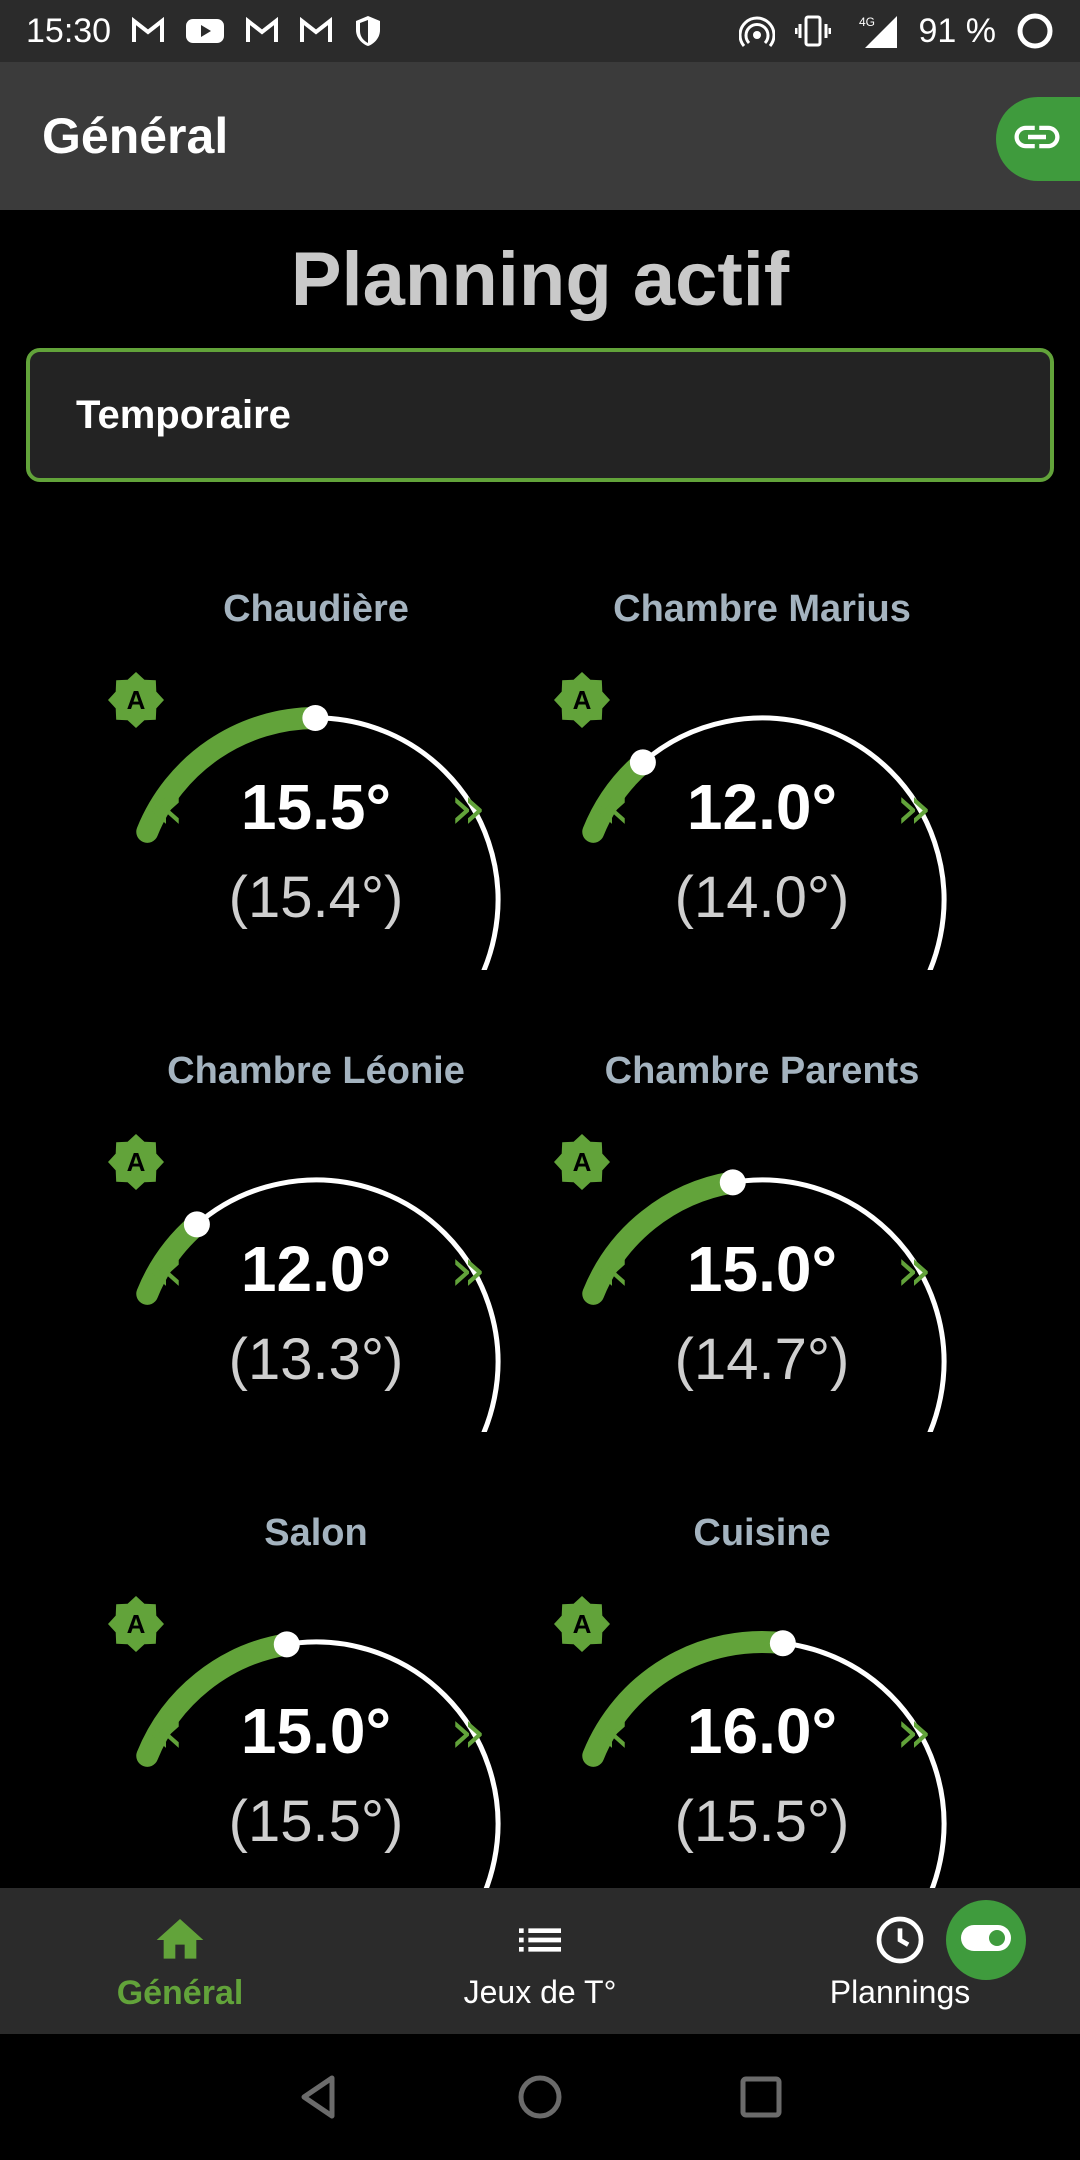 The image size is (1080, 2160). I want to click on svg-text: 4G, so click(867, 22).